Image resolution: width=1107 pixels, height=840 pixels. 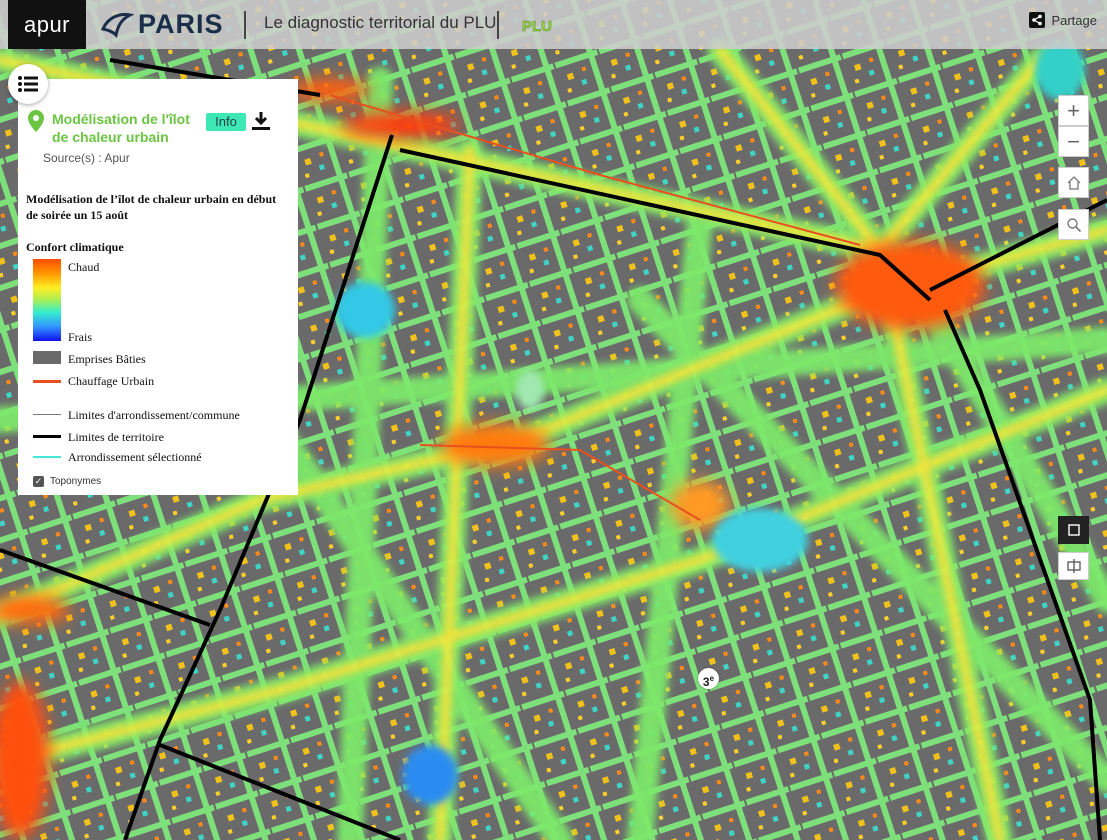 I want to click on district-limits-label: Limites d'arrondissement/commune, so click(x=154, y=415).